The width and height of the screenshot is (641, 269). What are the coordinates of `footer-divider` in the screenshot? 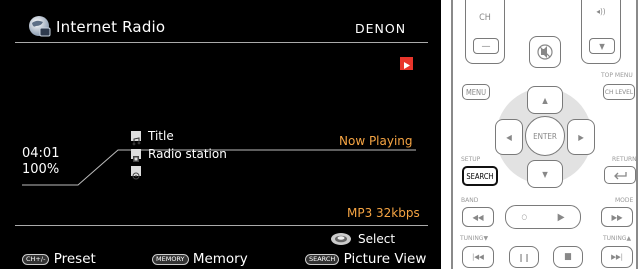 It's located at (221, 225).